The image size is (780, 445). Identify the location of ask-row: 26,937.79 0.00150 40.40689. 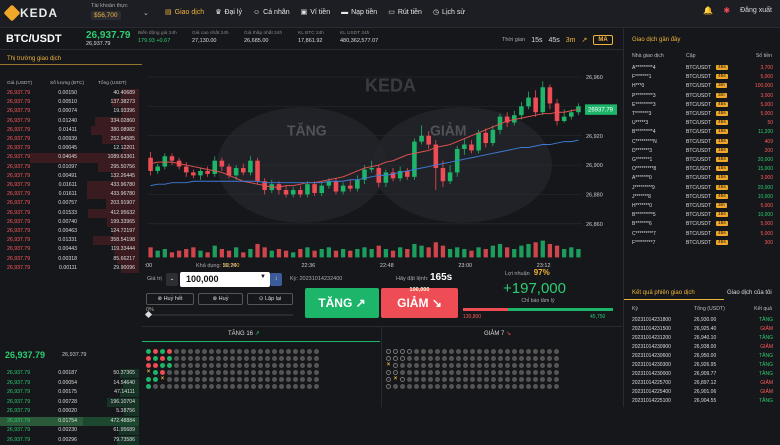
(69, 94).